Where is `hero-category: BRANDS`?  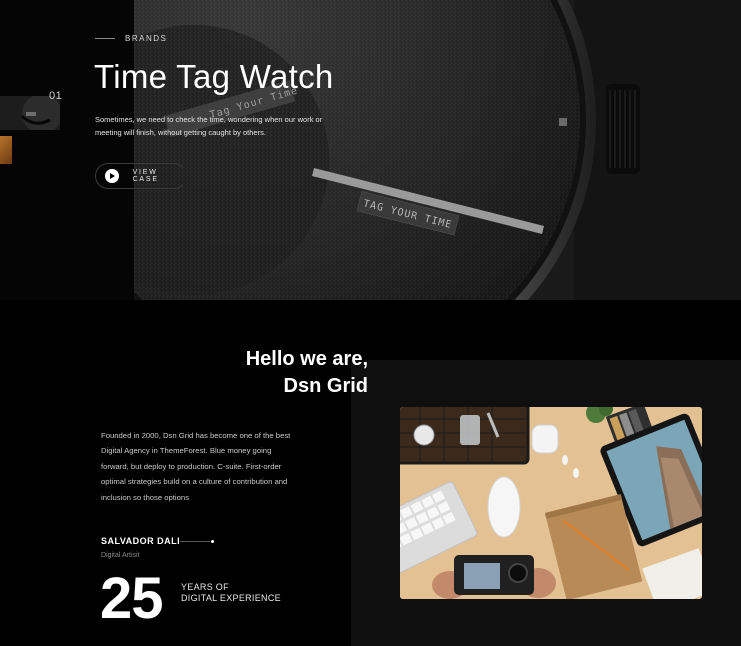 hero-category: BRANDS is located at coordinates (131, 38).